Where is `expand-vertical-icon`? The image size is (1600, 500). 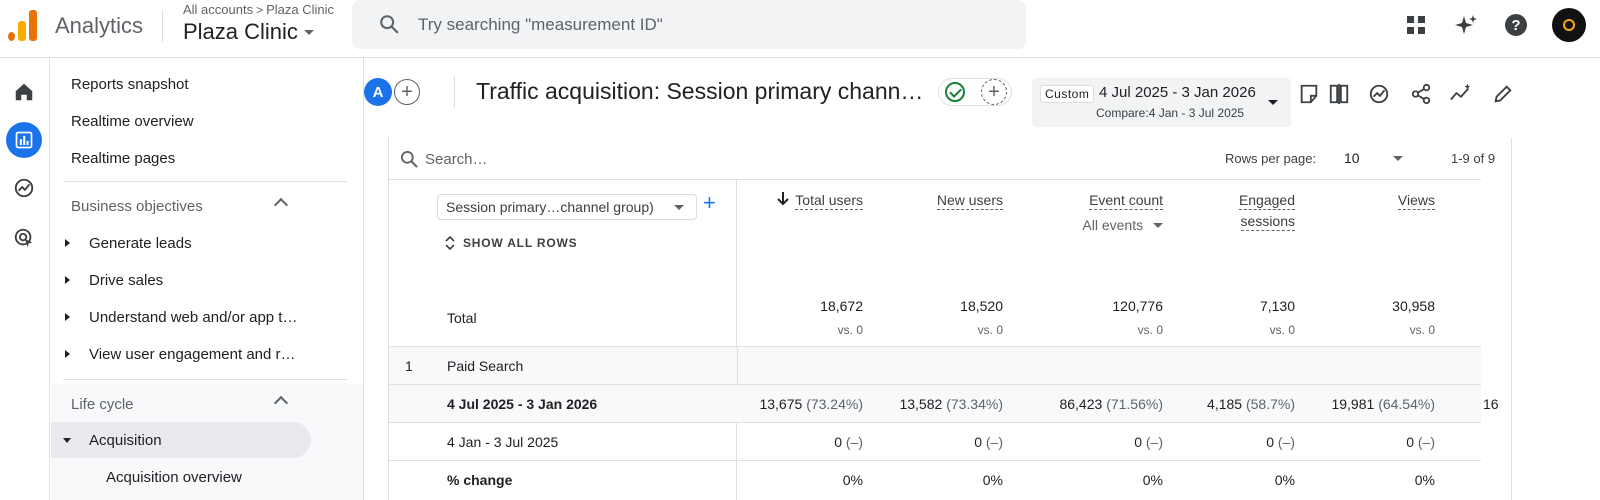 expand-vertical-icon is located at coordinates (450, 243).